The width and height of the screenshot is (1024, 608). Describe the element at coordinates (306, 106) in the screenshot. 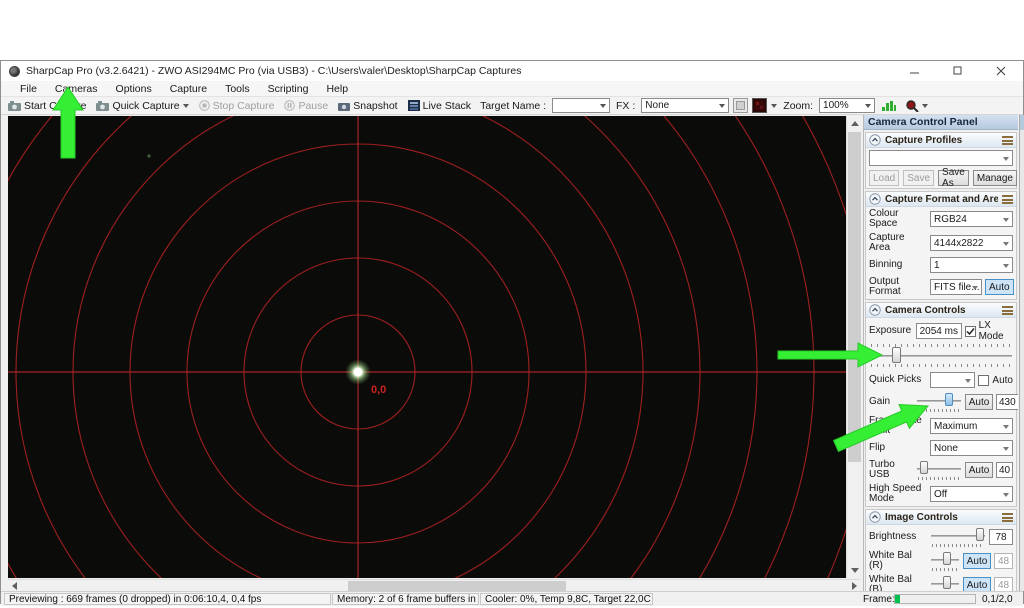

I see `pause-button: Pause` at that location.